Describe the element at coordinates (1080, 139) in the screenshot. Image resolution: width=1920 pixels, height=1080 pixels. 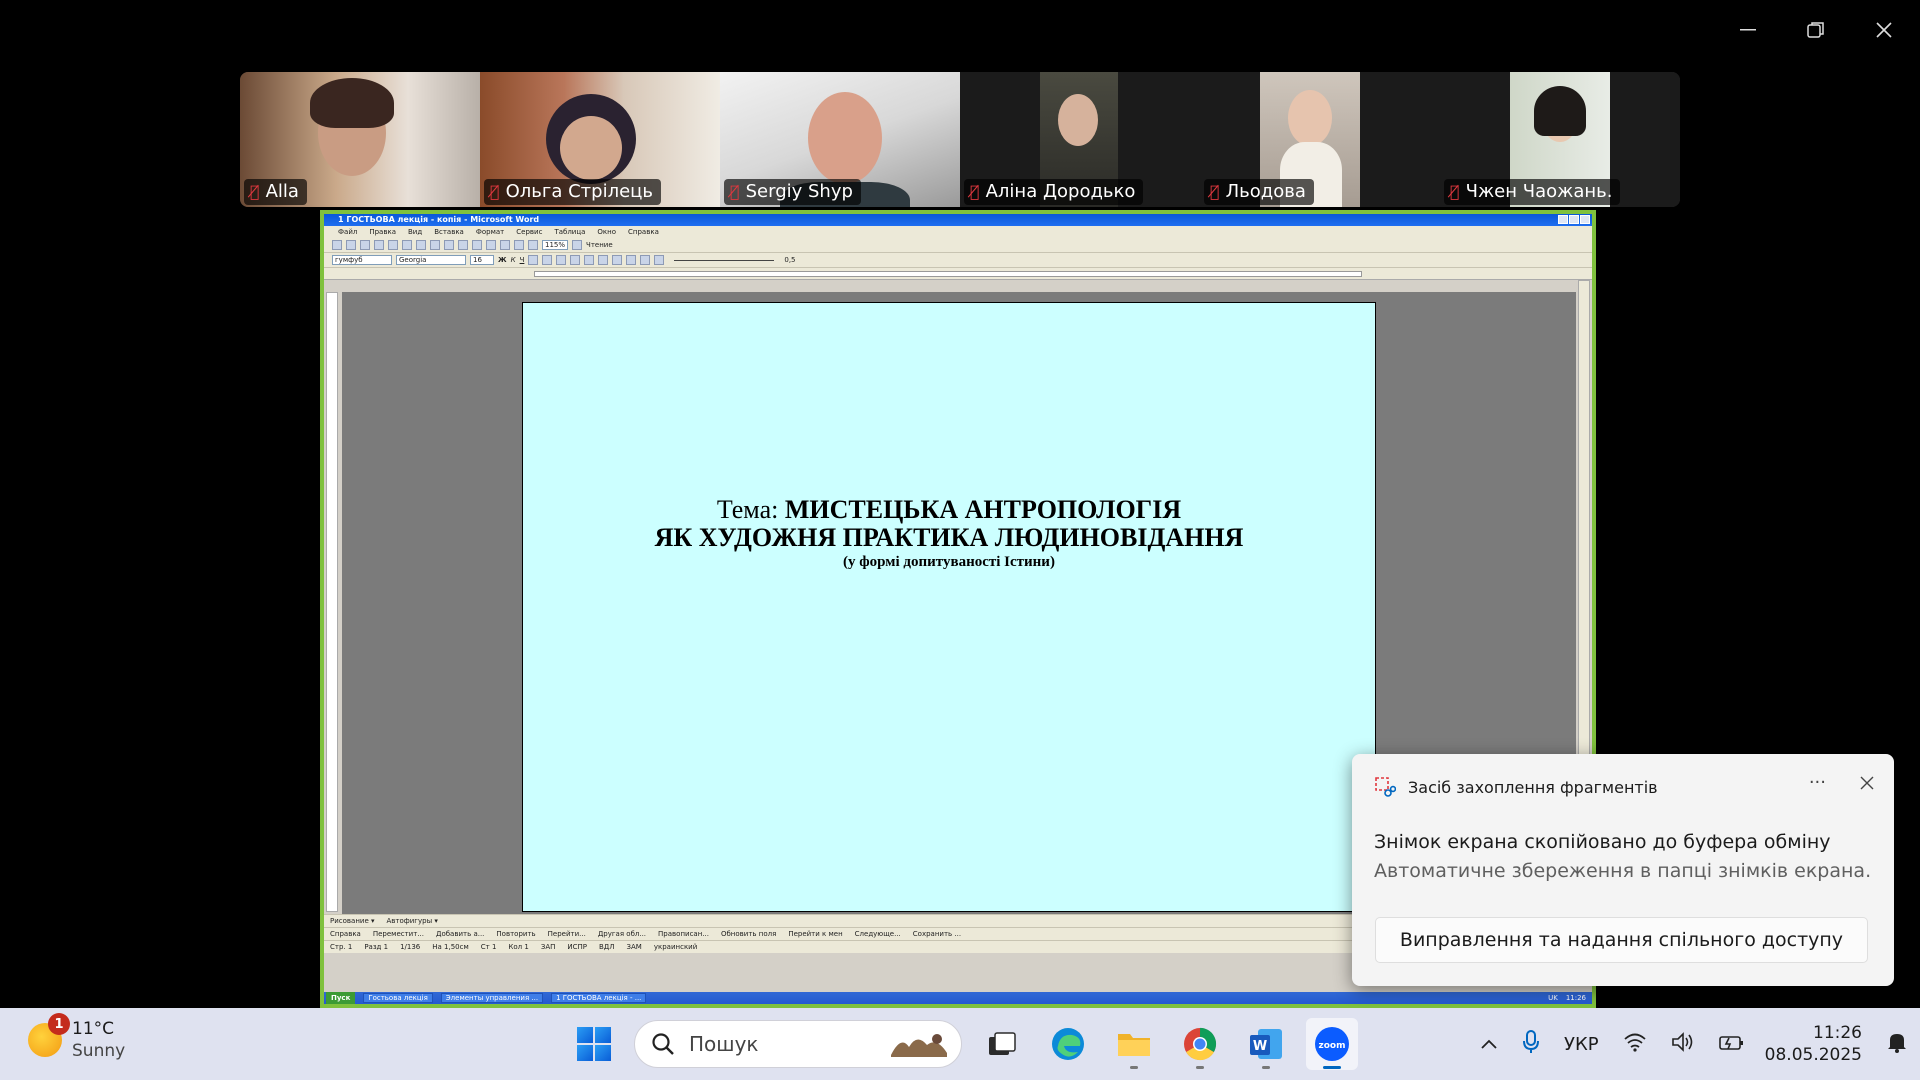
I see `participant-tile: 🎙̸ Аліна Дородько` at that location.